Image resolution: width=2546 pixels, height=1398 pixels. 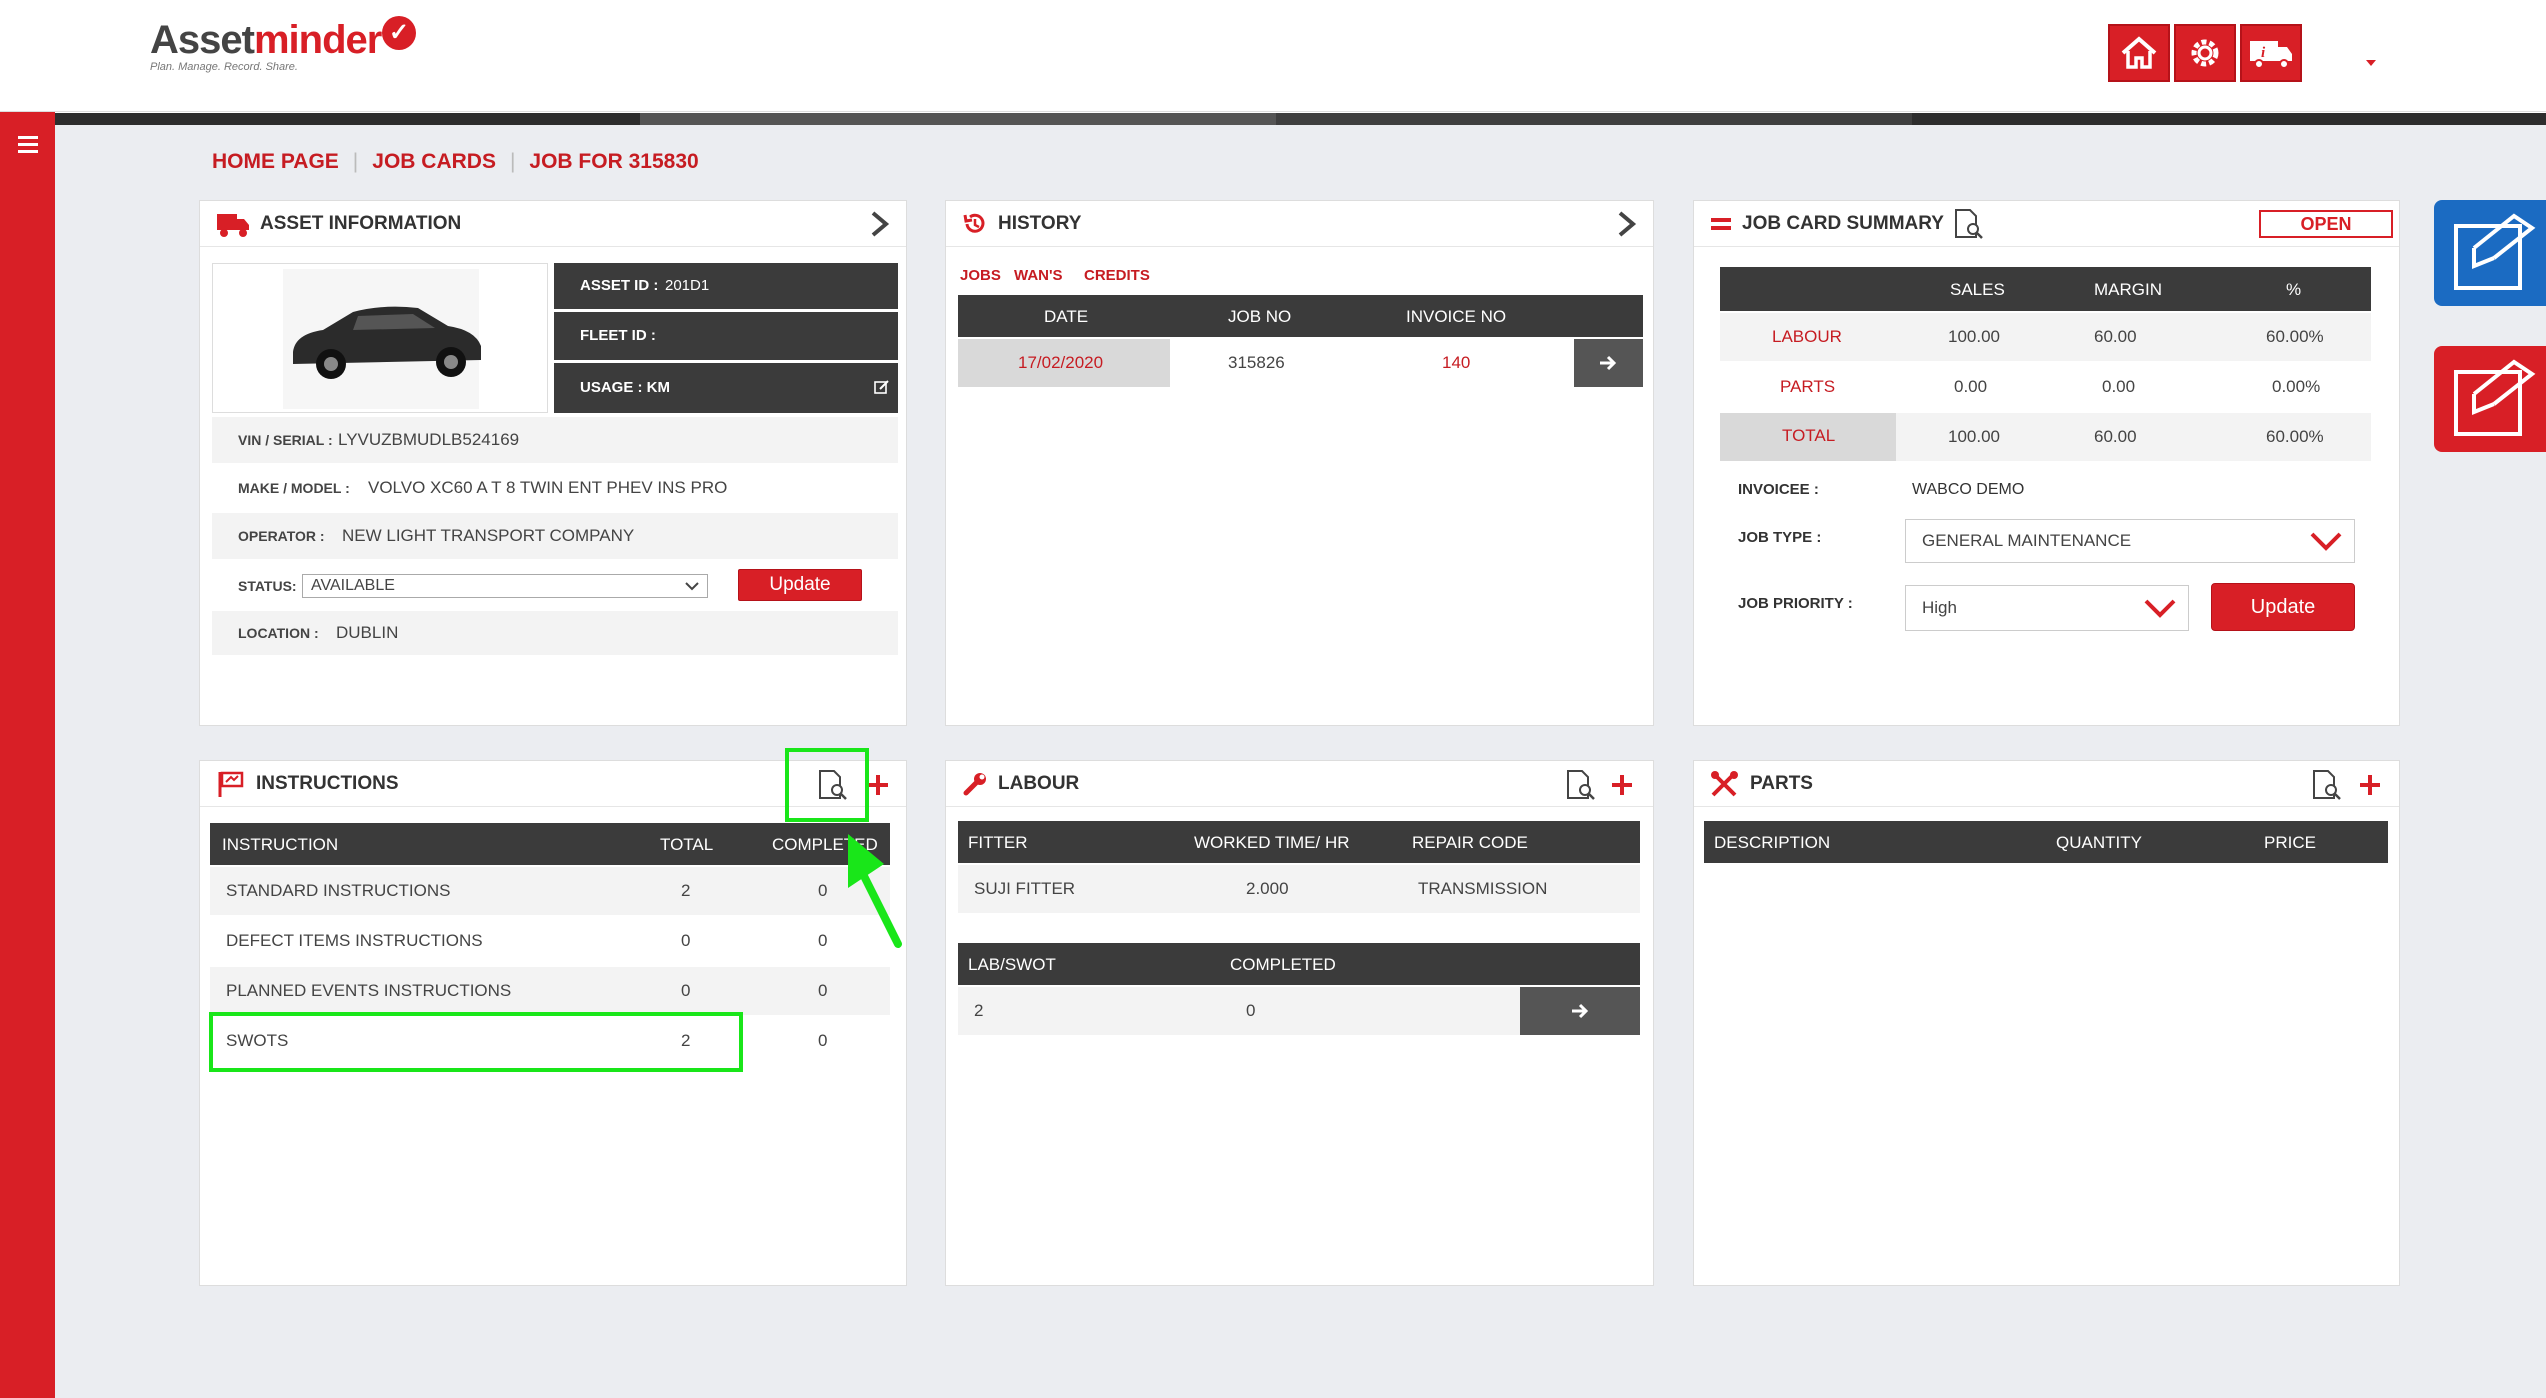 What do you see at coordinates (550, 991) in the screenshot?
I see `table-row: PLANNED EVENTS INSTRUCTIONS 0 0` at bounding box center [550, 991].